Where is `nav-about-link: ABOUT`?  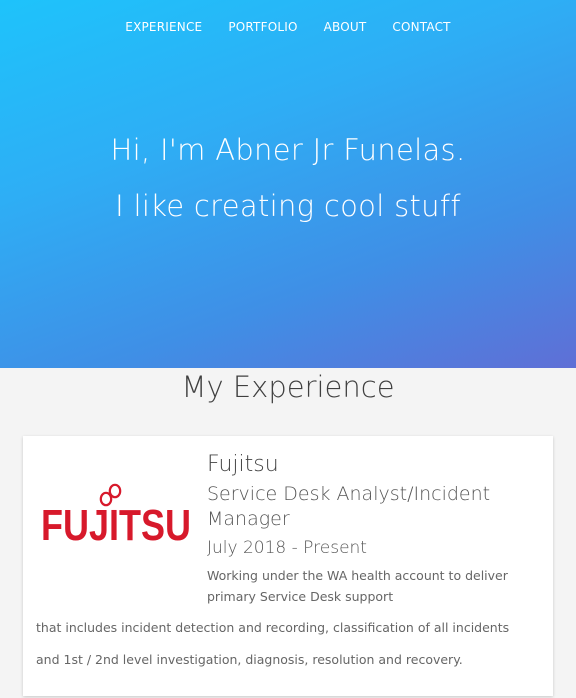 nav-about-link: ABOUT is located at coordinates (345, 27).